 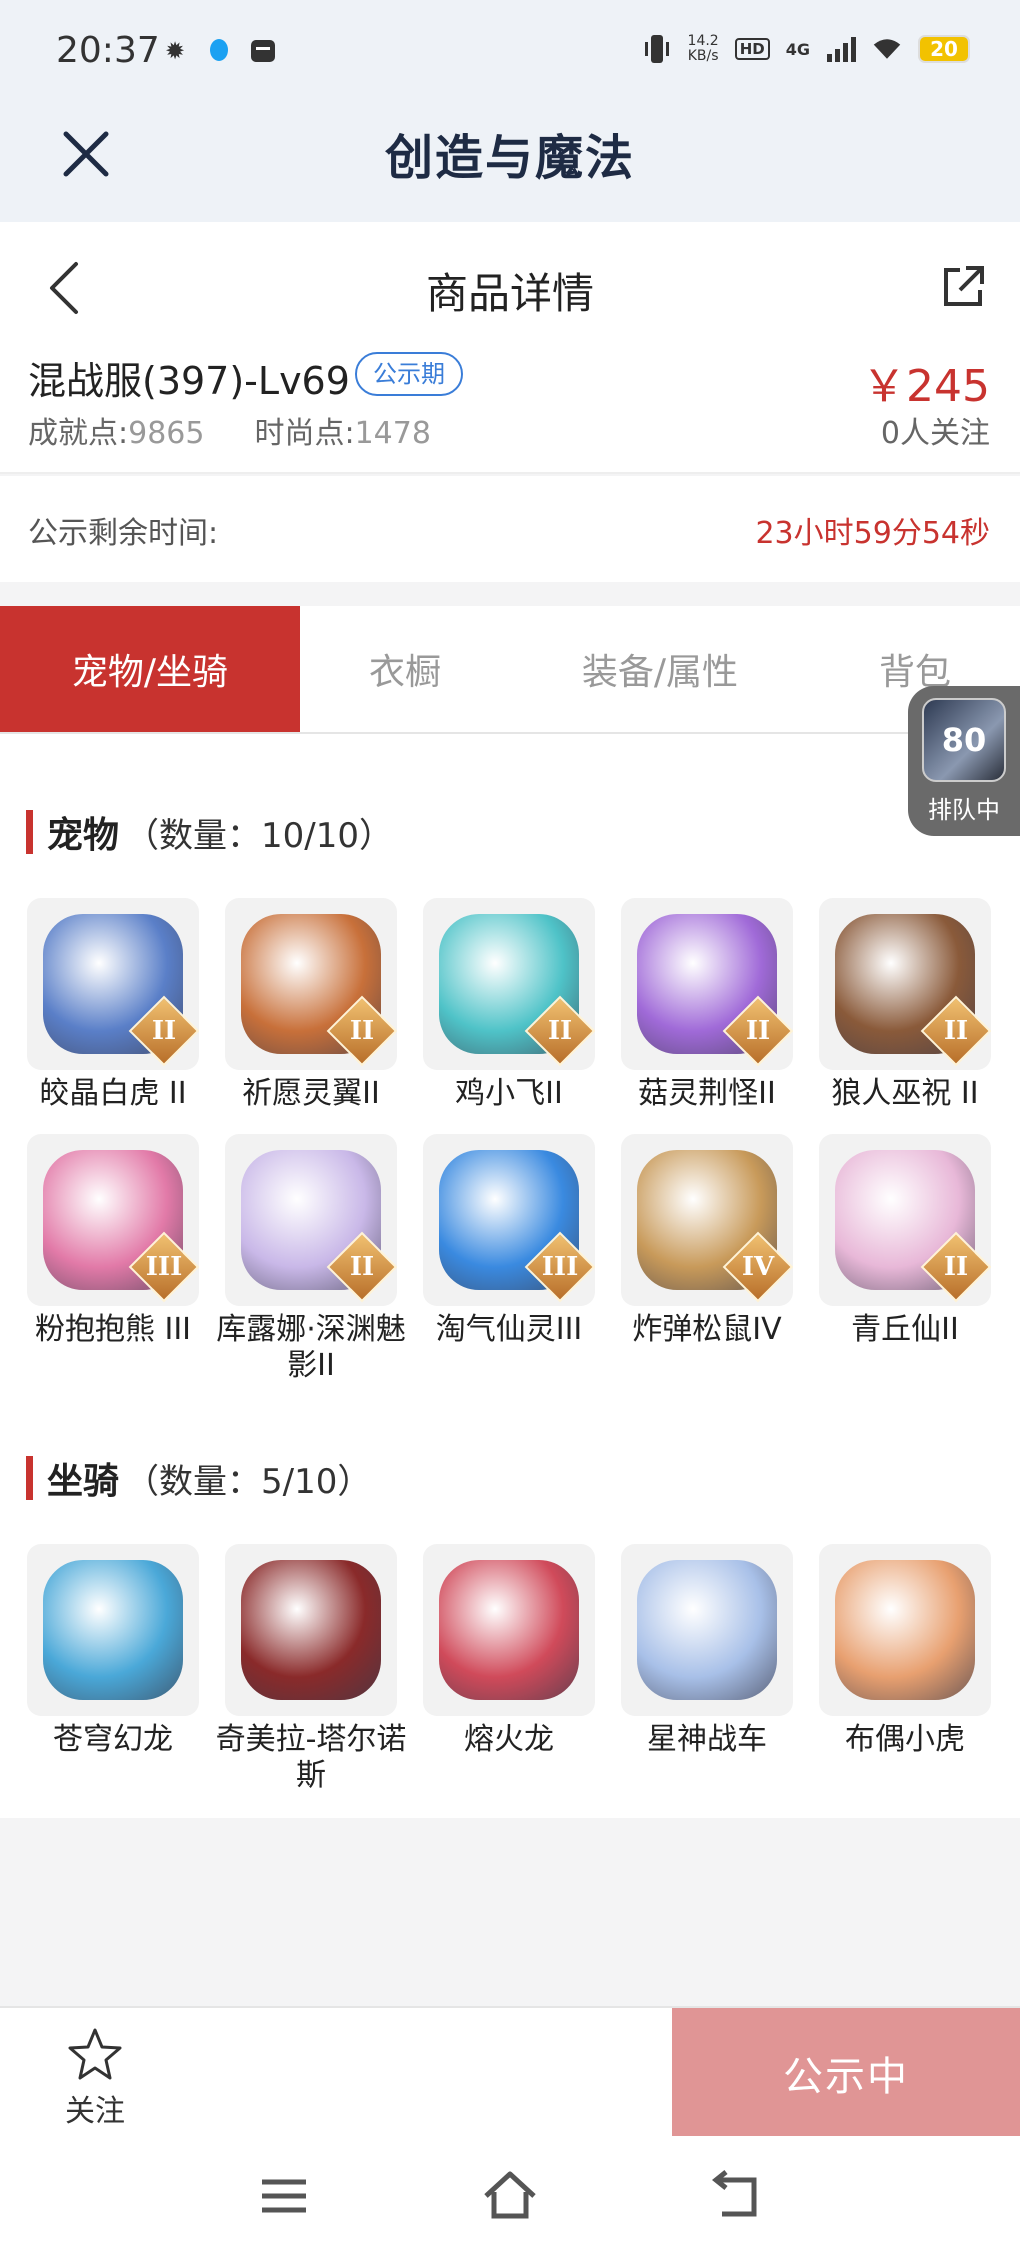 What do you see at coordinates (304, 433) in the screenshot?
I see `fashion-label: 时尚点:` at bounding box center [304, 433].